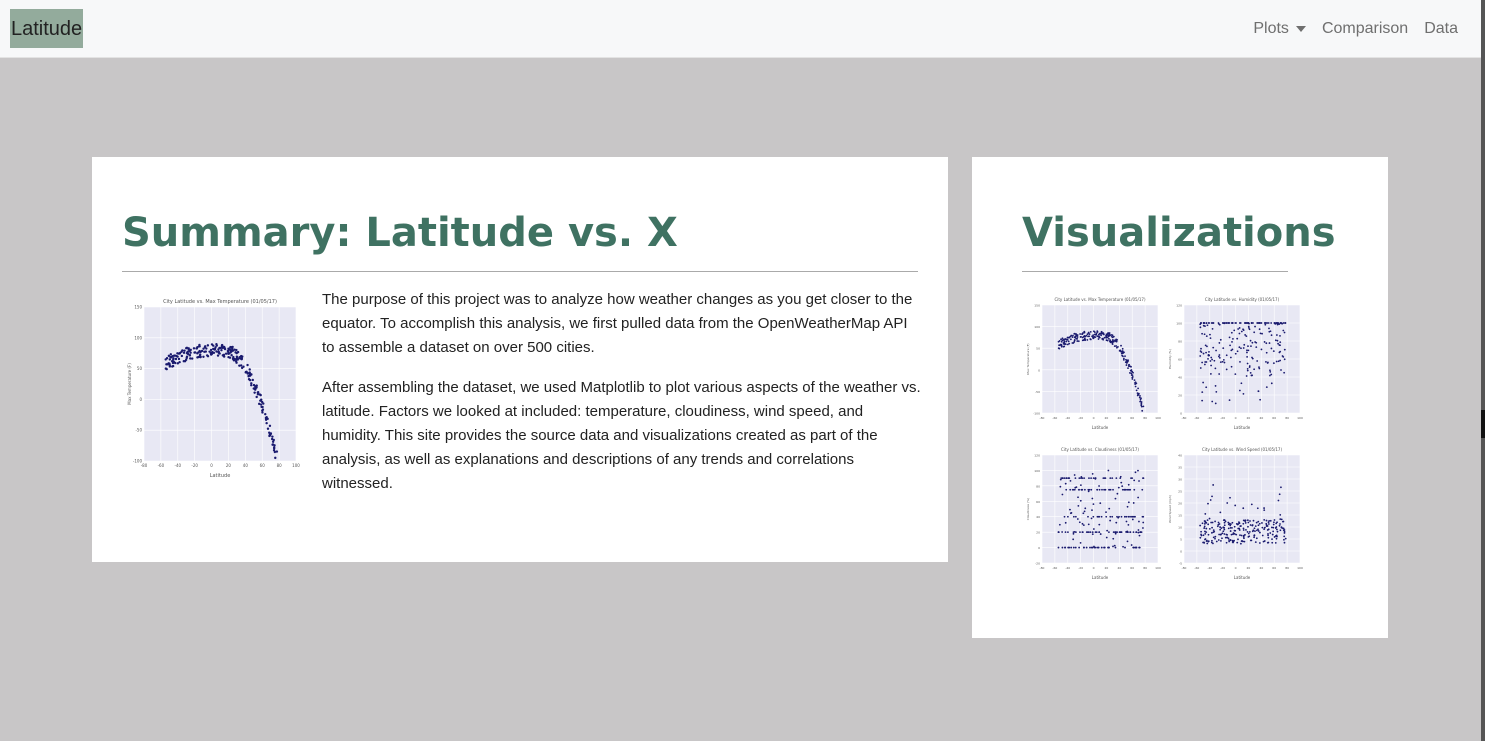  Describe the element at coordinates (129, 384) in the screenshot. I see `y-axis-label: Max Temperature (F)` at that location.